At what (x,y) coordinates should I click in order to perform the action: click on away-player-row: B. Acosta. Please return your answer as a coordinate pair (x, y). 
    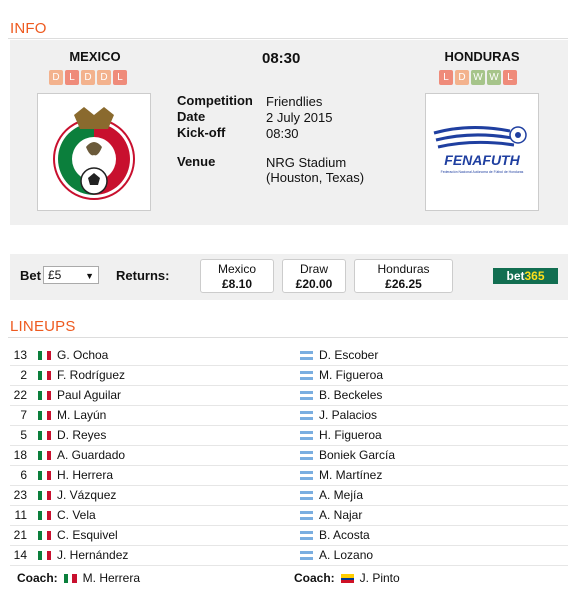
    Looking at the image, I should click on (335, 535).